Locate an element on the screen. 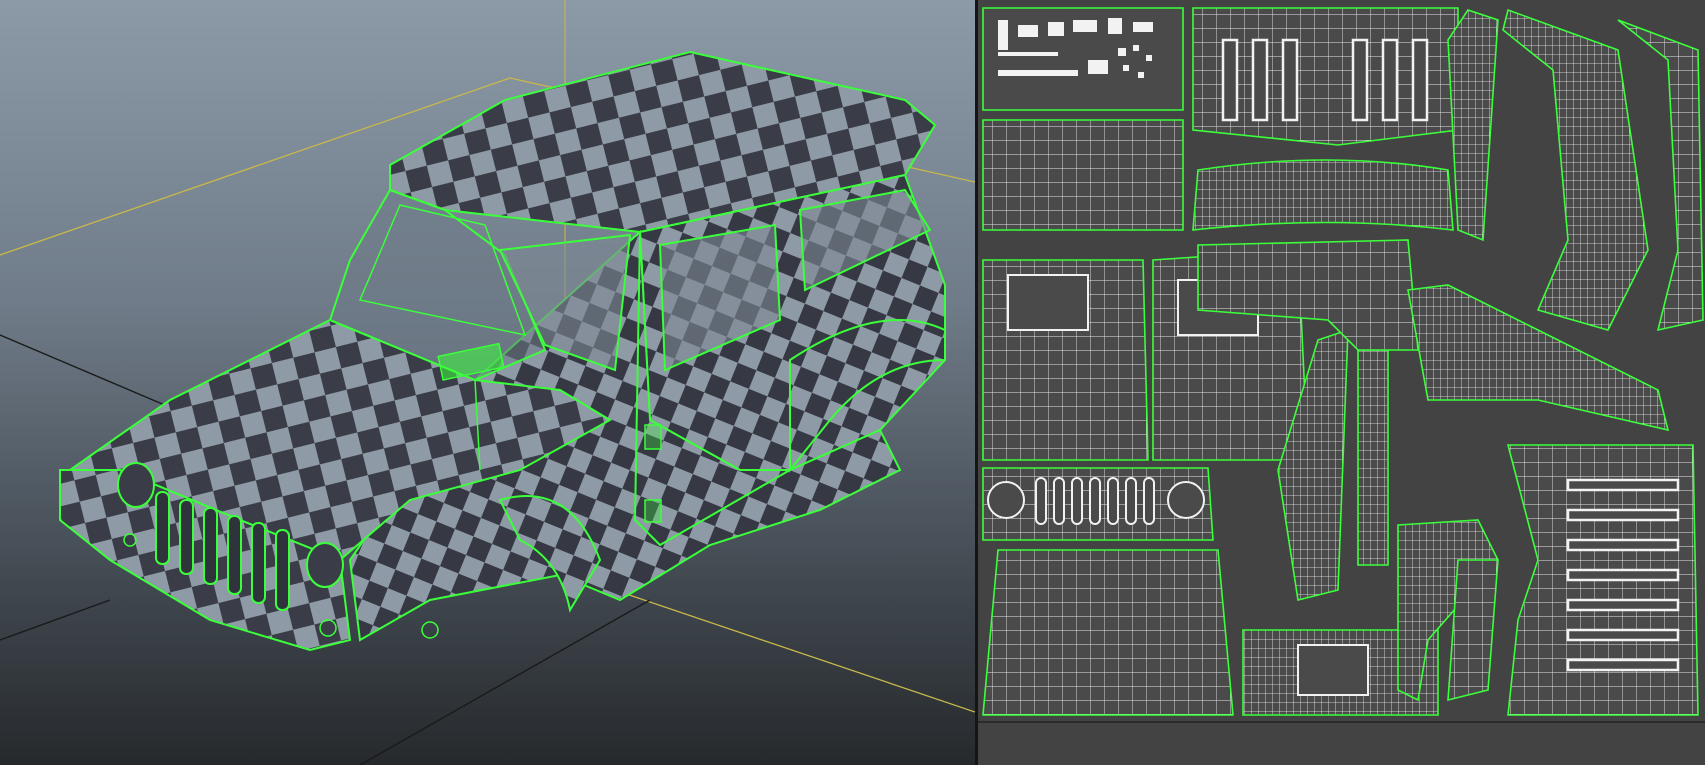  uv-shell-band is located at coordinates (1323, 195).